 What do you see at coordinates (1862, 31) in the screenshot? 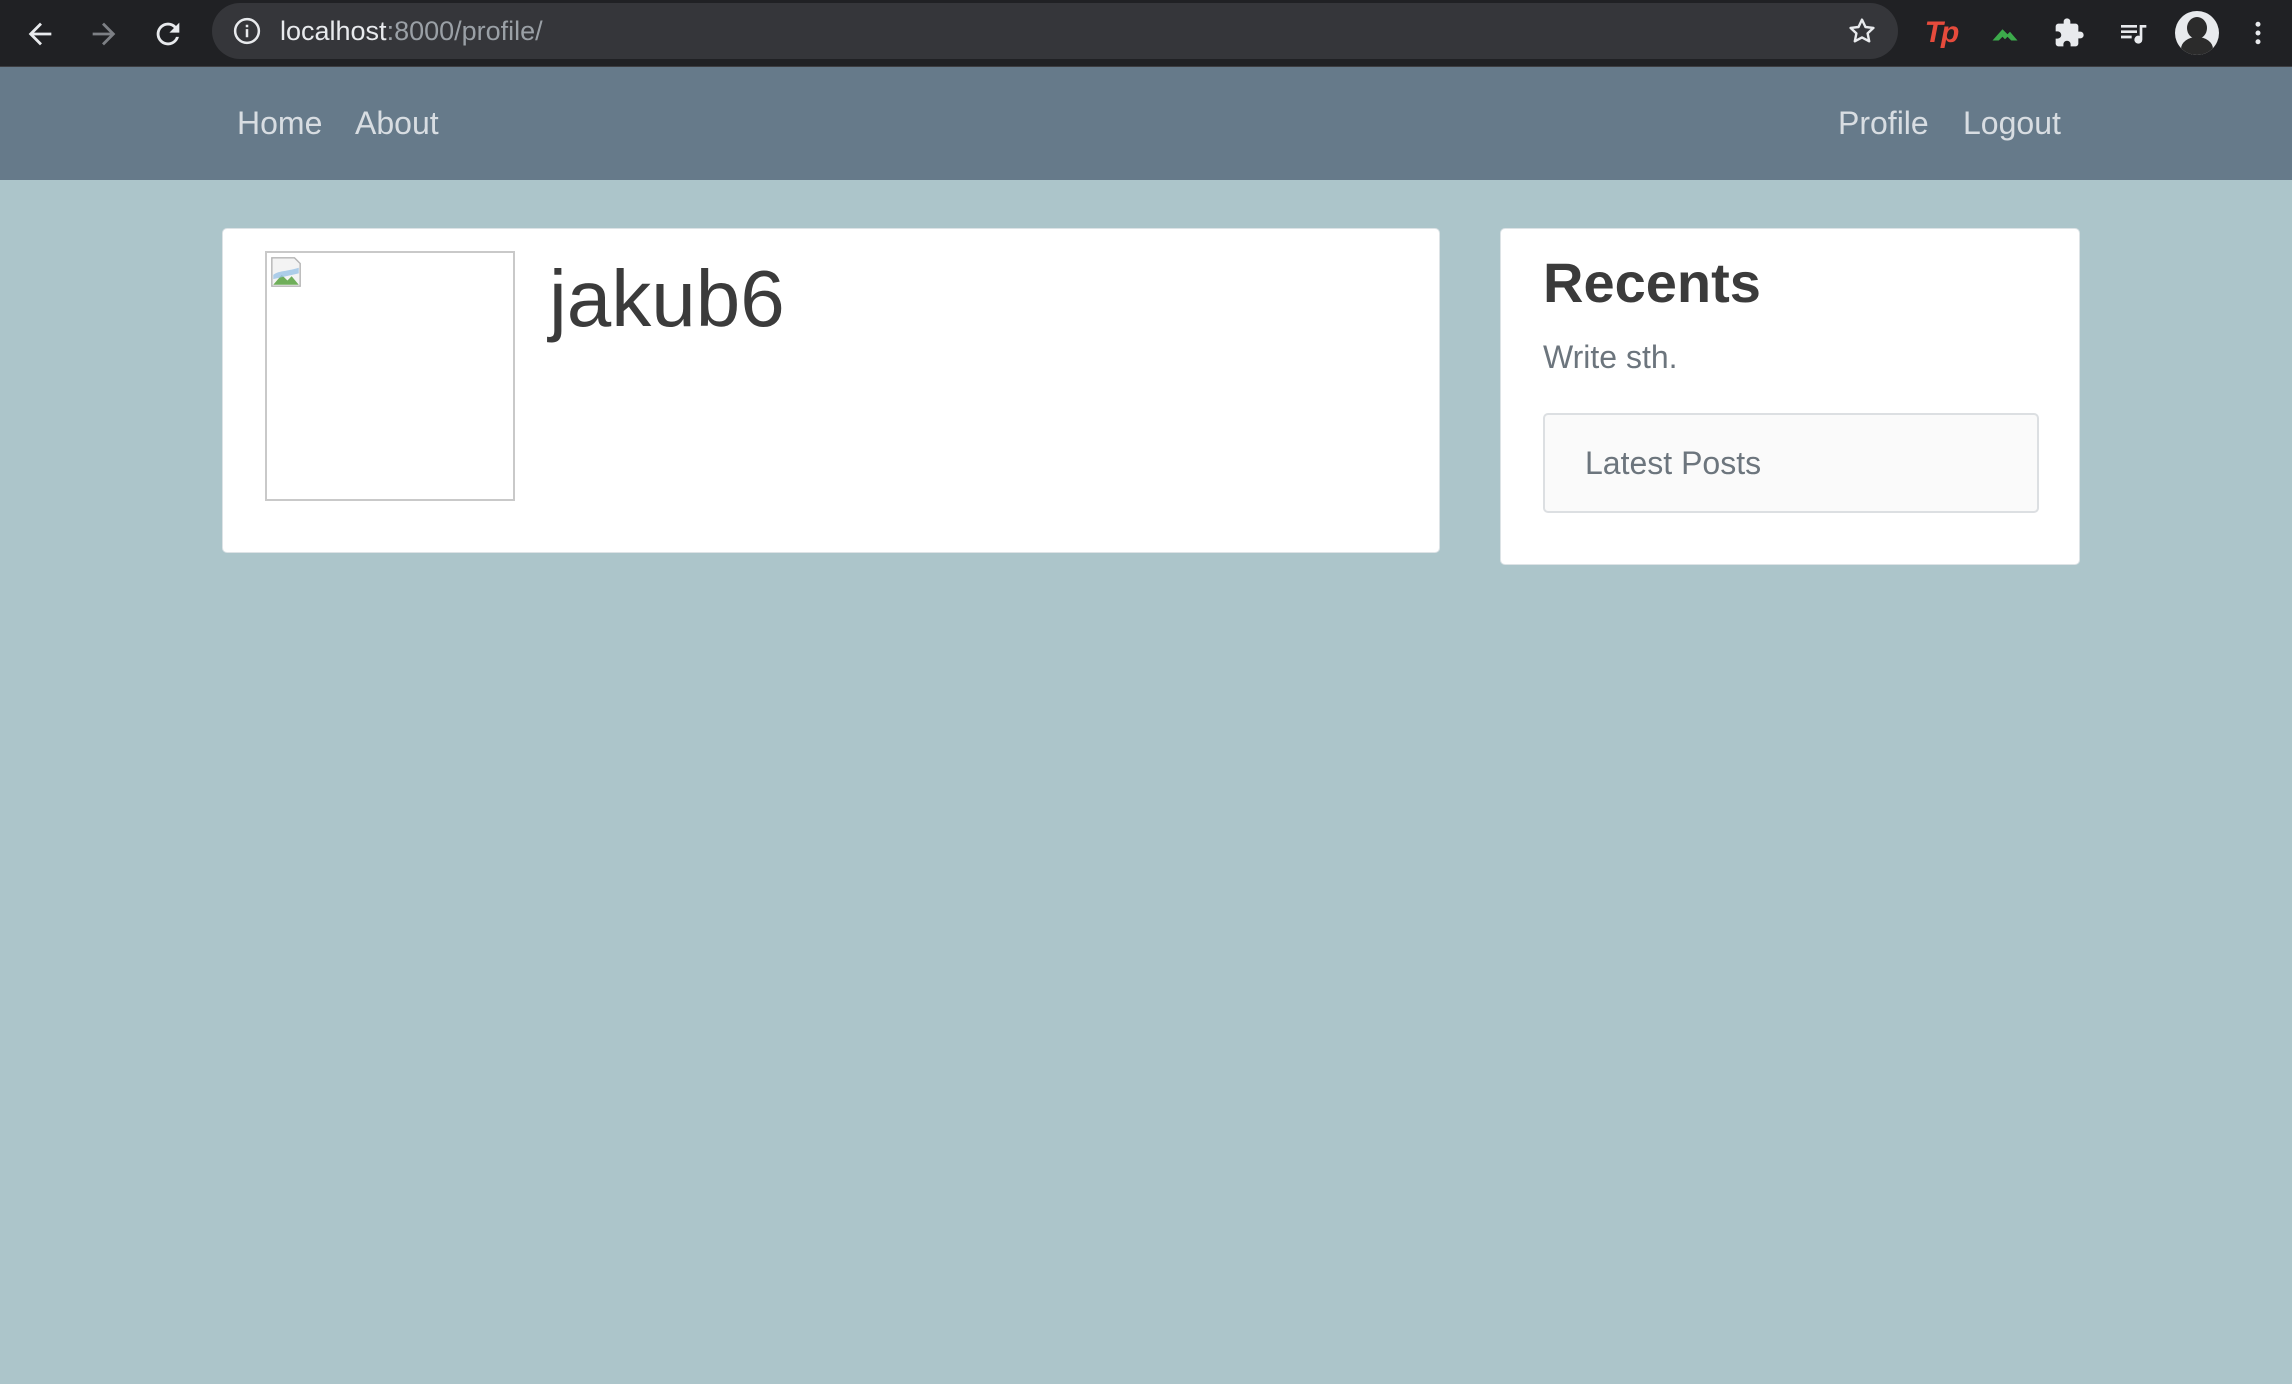
I see `bookmark-star-icon` at bounding box center [1862, 31].